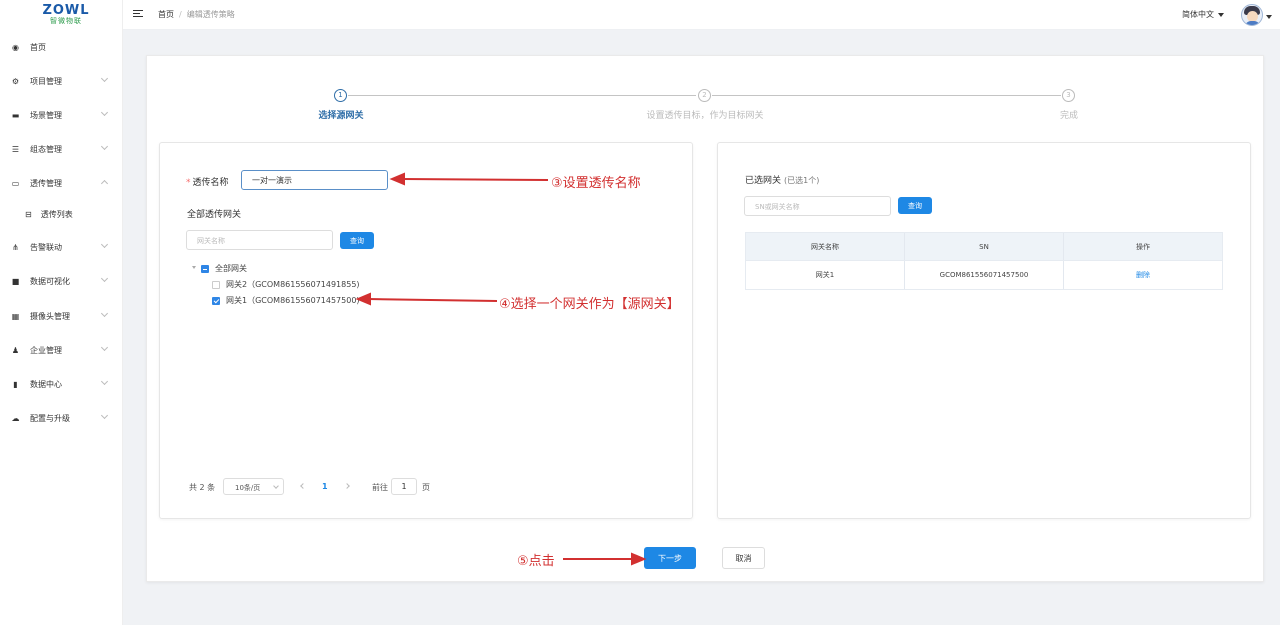 This screenshot has width=1280, height=625. I want to click on tree-root-checkbox, so click(205, 268).